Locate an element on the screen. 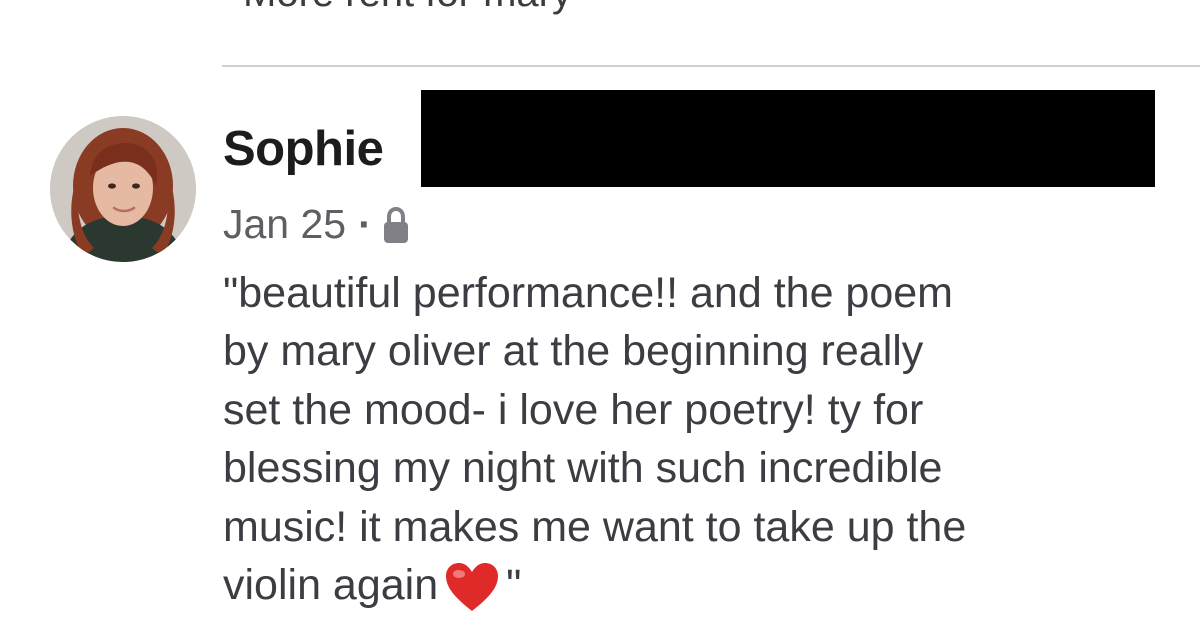 This screenshot has width=1200, height=626. author-avatar is located at coordinates (123, 189).